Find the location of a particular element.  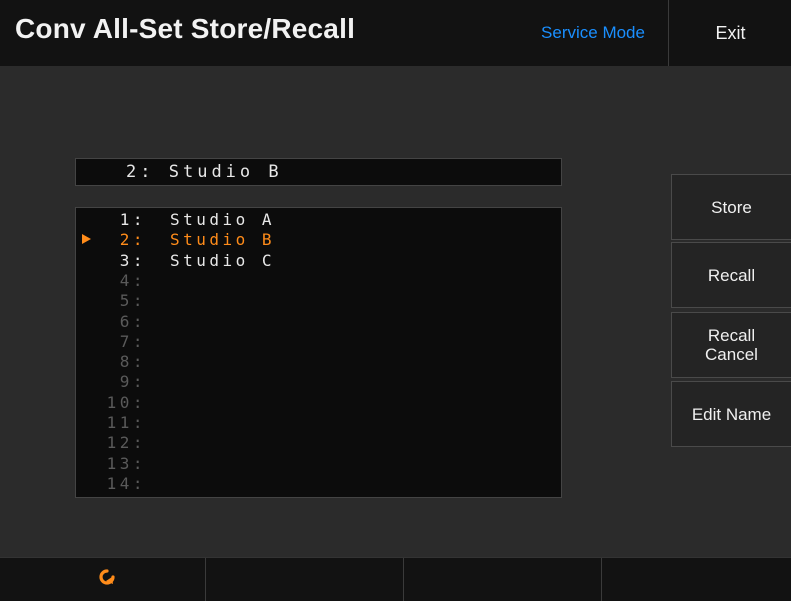

selection-cursor-icon is located at coordinates (86, 239).